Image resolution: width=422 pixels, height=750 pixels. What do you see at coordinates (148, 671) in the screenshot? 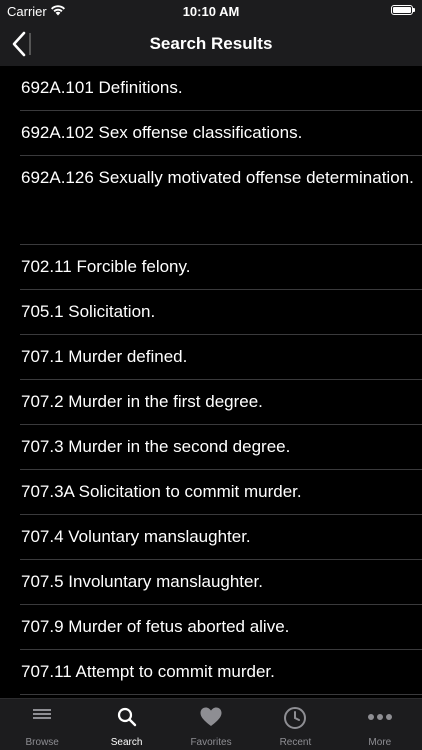
I see `result-label: 707.11 Attempt to commit murder.` at bounding box center [148, 671].